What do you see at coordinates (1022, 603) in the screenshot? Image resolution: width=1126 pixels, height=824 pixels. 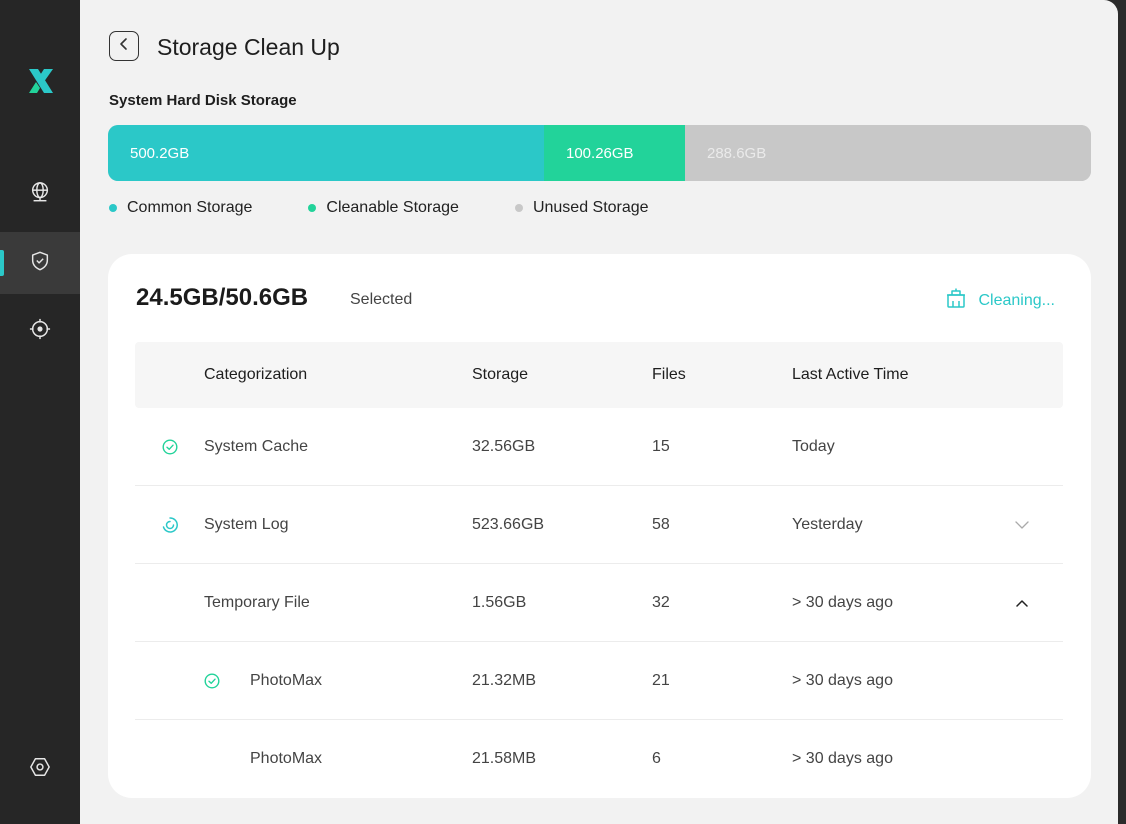 I see `collapse-chevron-up-icon` at bounding box center [1022, 603].